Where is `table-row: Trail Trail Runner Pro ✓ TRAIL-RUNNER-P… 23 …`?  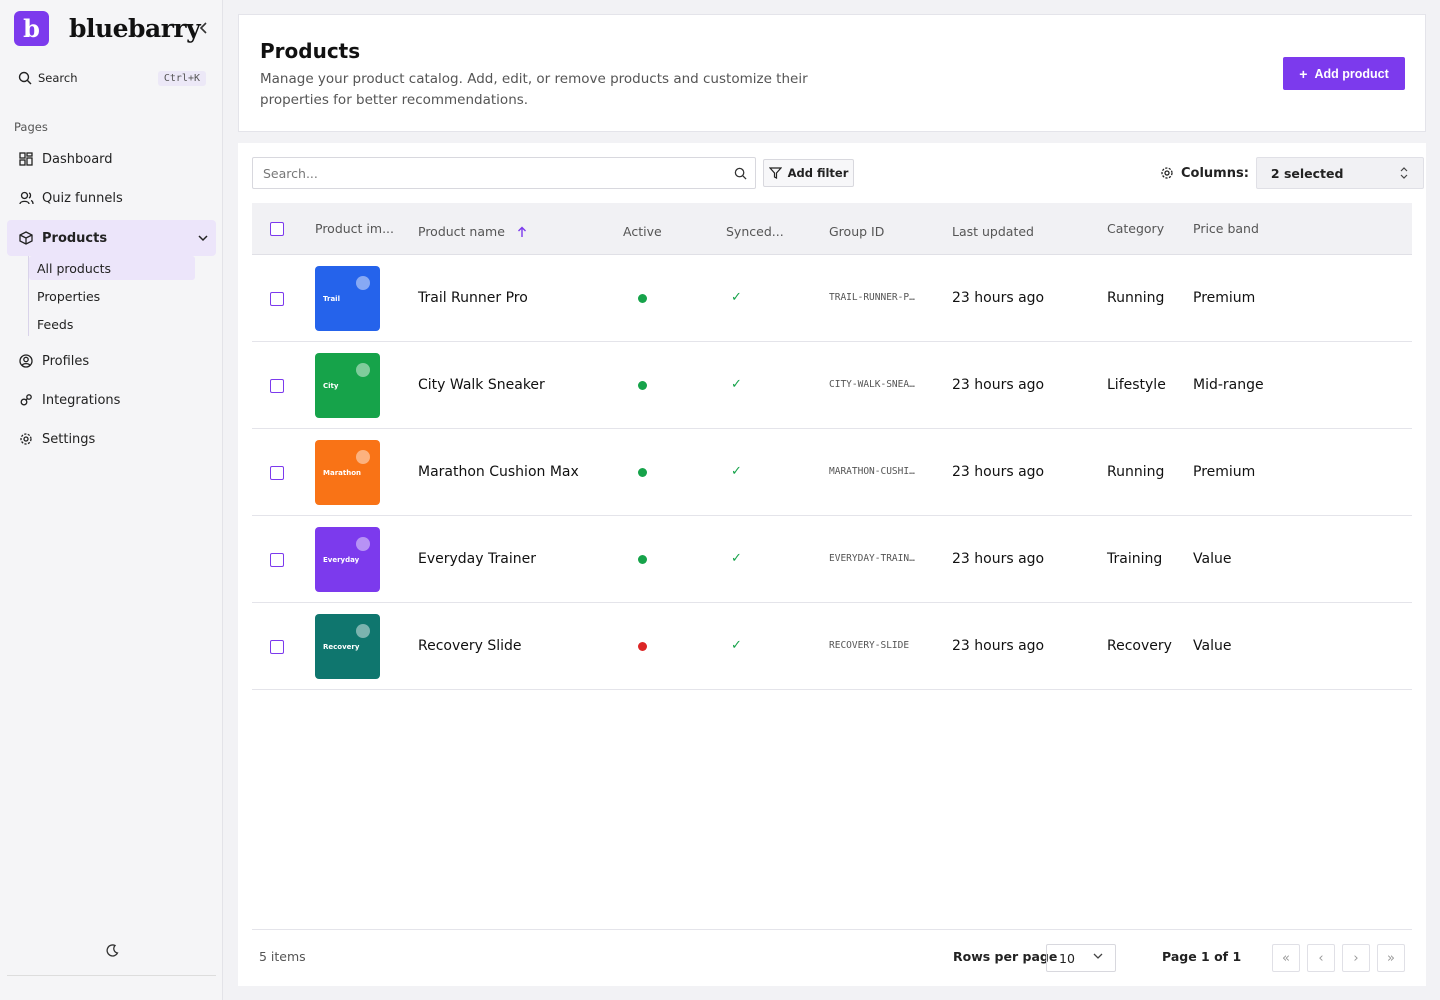
table-row: Trail Trail Runner Pro ✓ TRAIL-RUNNER-P… 23 … is located at coordinates (832, 298).